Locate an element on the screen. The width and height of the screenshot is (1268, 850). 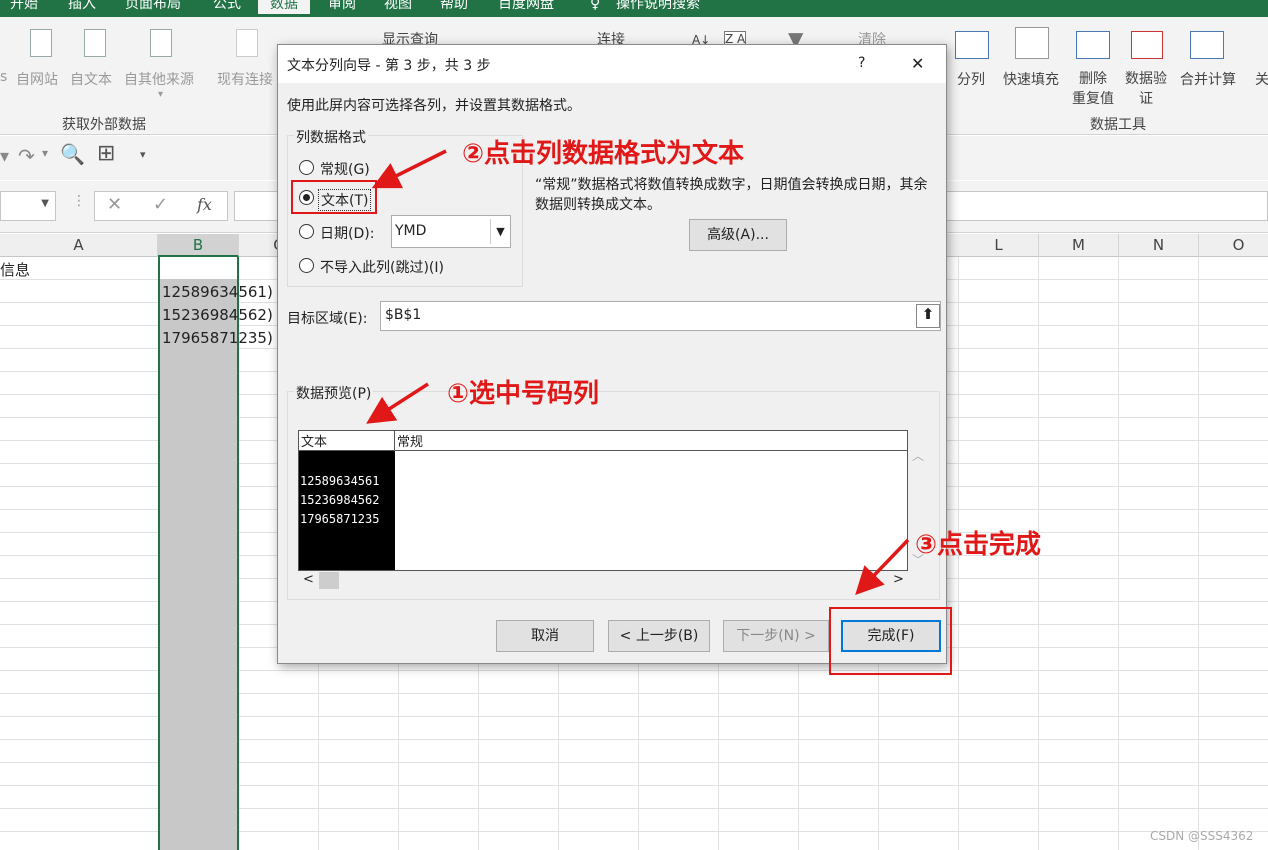
annotation-step3: ③点击完成 is located at coordinates (978, 545).